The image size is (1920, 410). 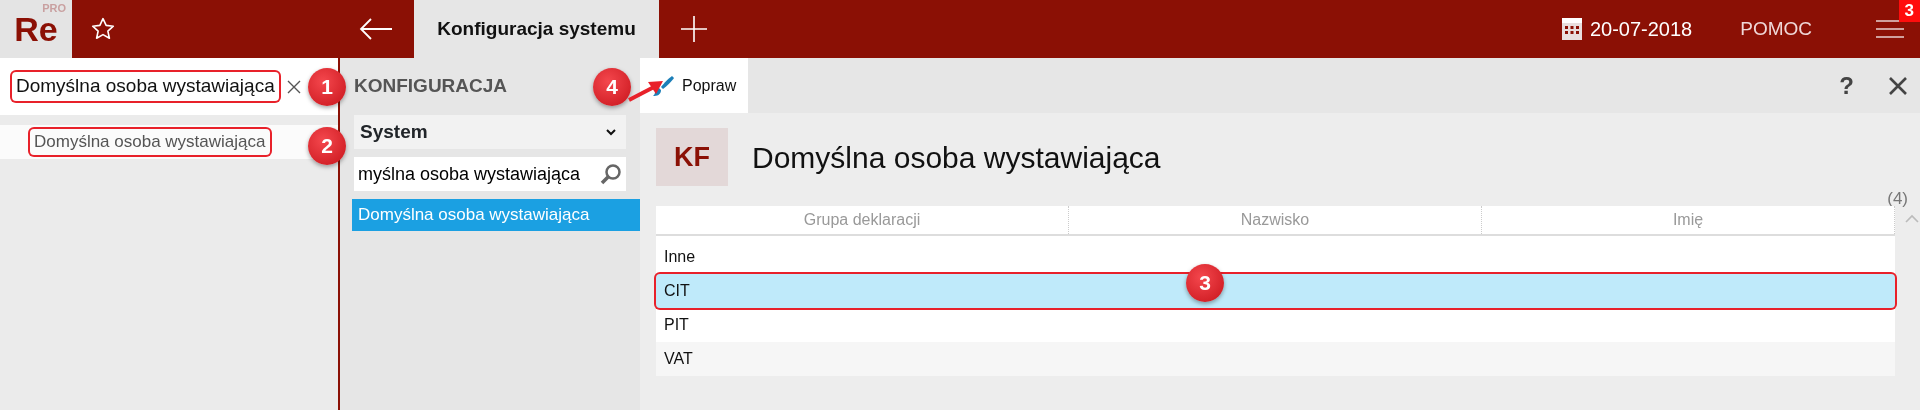 I want to click on menu-icon, so click(x=1890, y=29).